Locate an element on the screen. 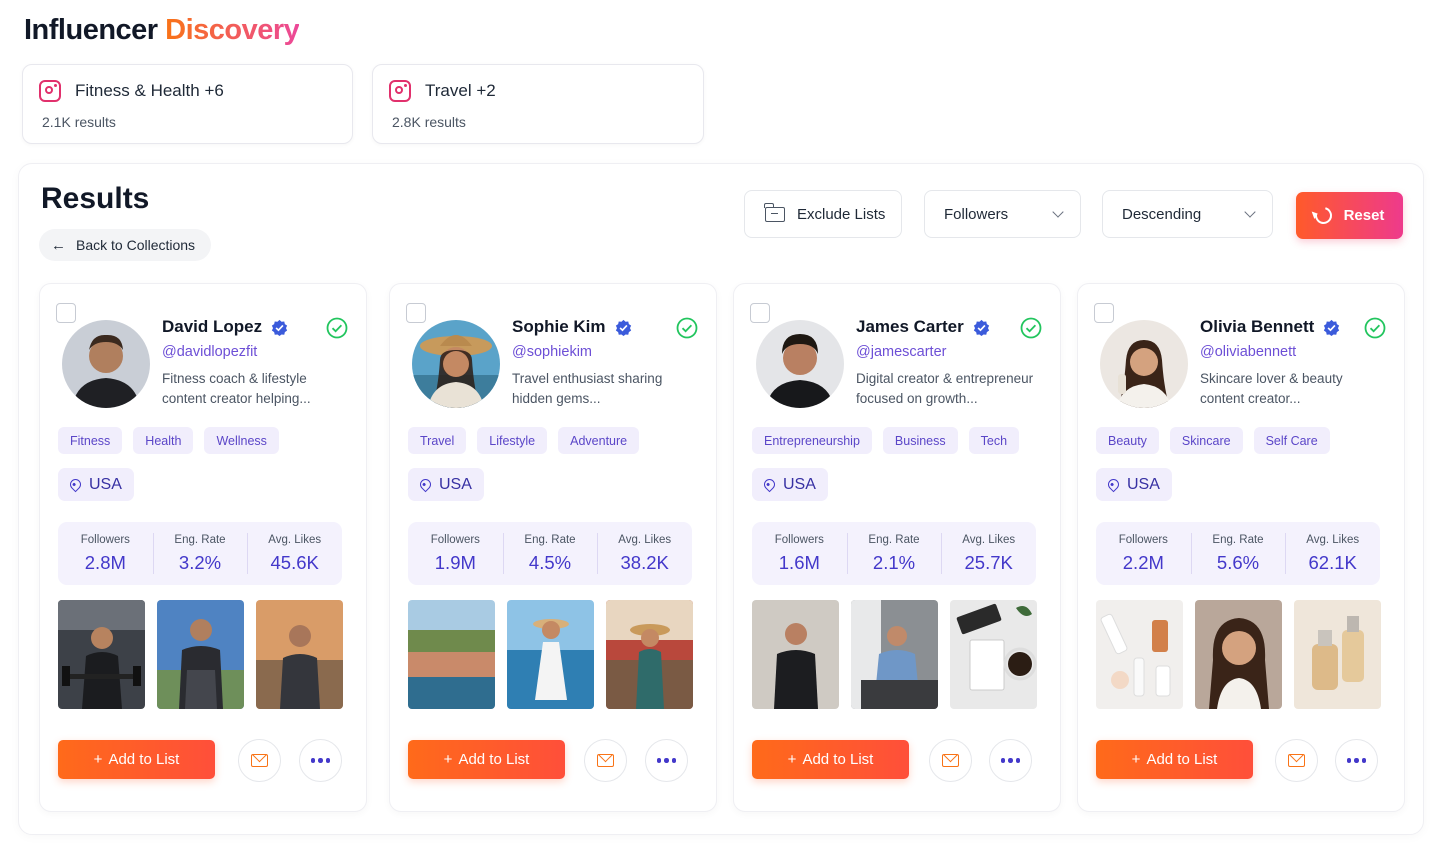 The height and width of the screenshot is (848, 1440). stat-label: Eng. Rate is located at coordinates (1238, 540).